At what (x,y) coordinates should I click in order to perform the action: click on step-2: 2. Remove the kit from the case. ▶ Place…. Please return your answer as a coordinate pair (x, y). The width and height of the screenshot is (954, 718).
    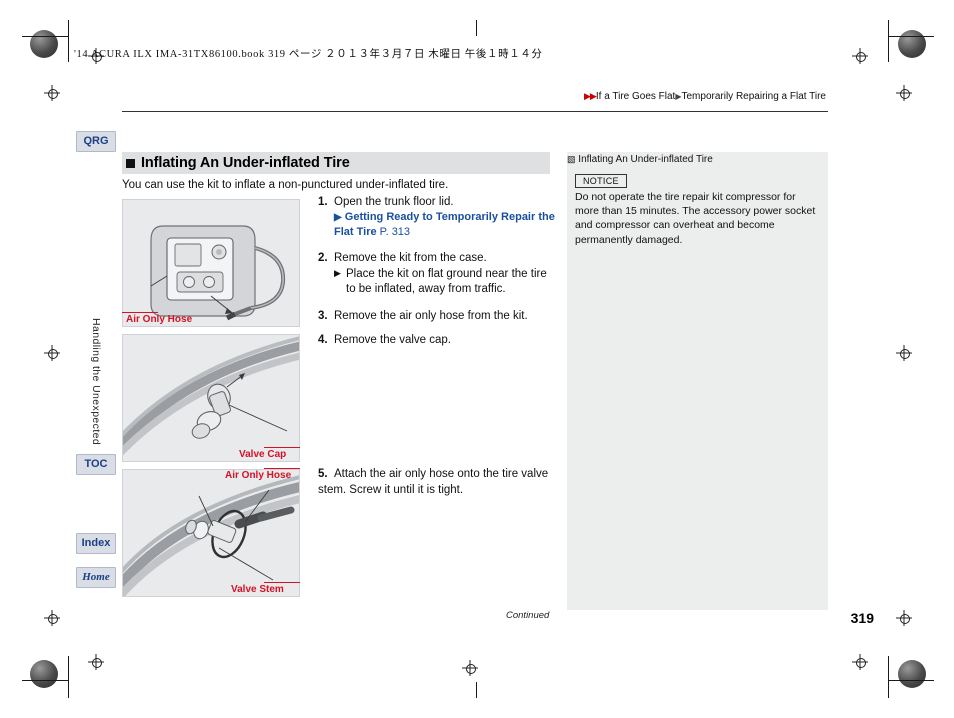
    Looking at the image, I should click on (438, 275).